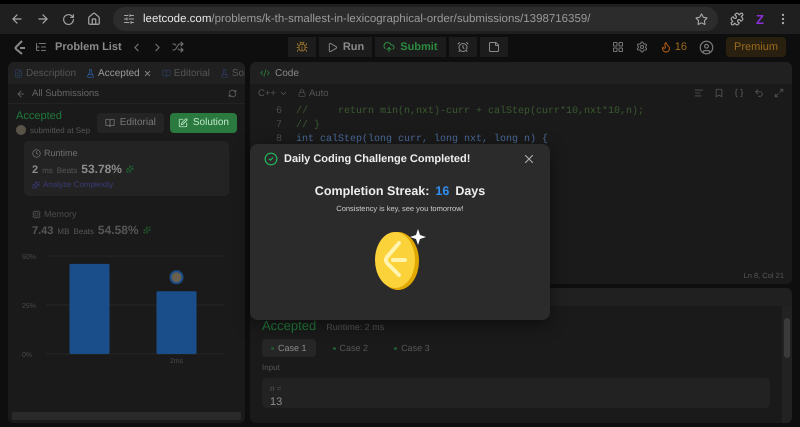 The image size is (800, 427). Describe the element at coordinates (36, 153) in the screenshot. I see `clock-icon` at that location.